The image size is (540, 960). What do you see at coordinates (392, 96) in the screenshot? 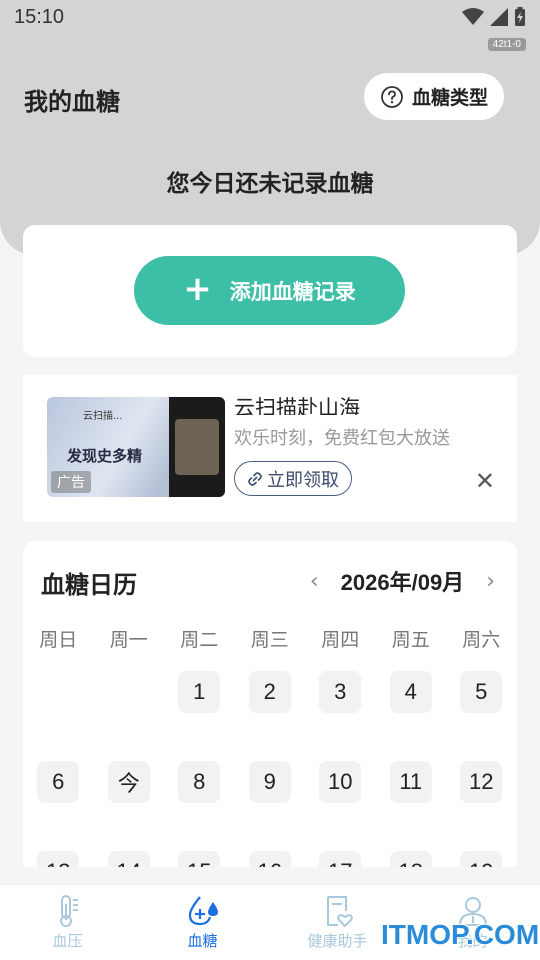
I see `help-circle-icon` at bounding box center [392, 96].